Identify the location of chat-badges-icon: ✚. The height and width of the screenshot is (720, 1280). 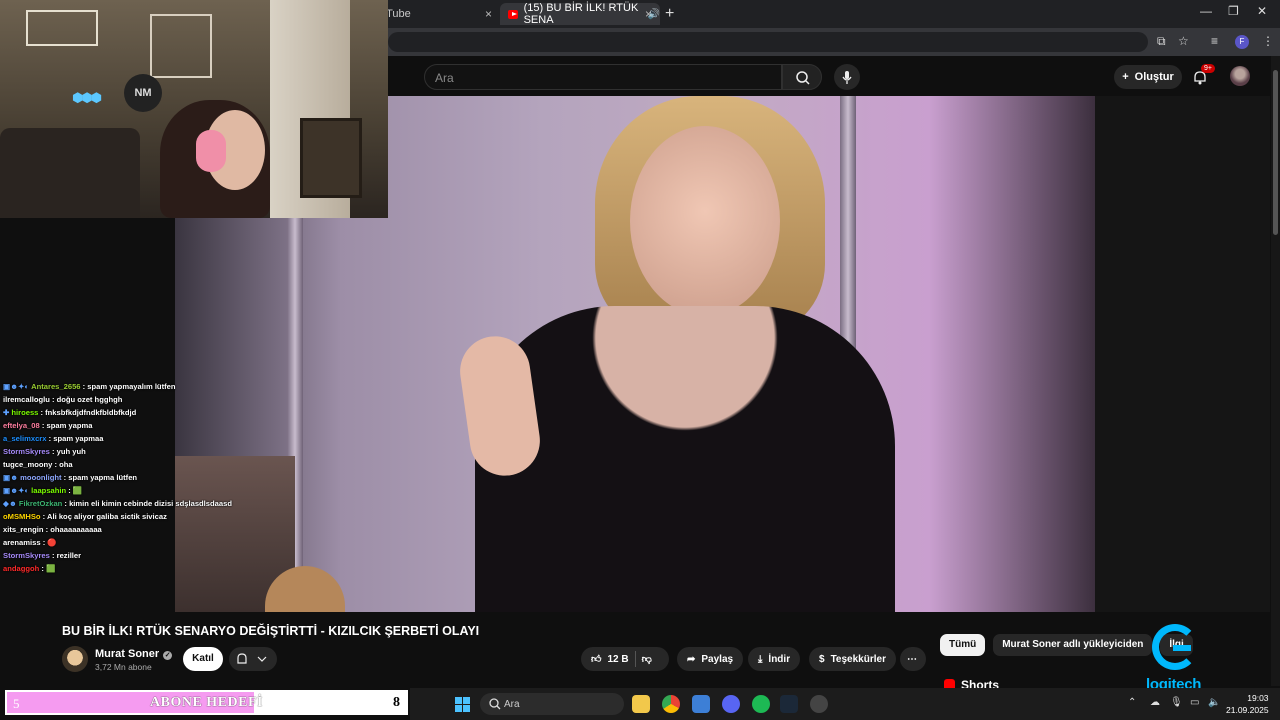
(6, 412).